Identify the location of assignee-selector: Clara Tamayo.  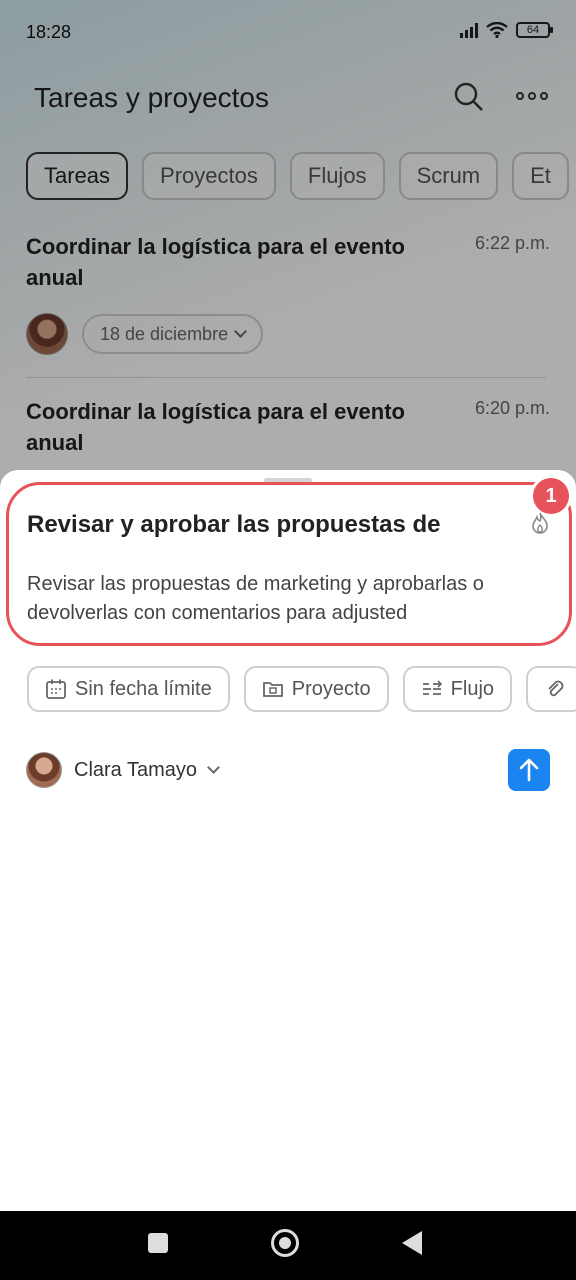
(123, 770).